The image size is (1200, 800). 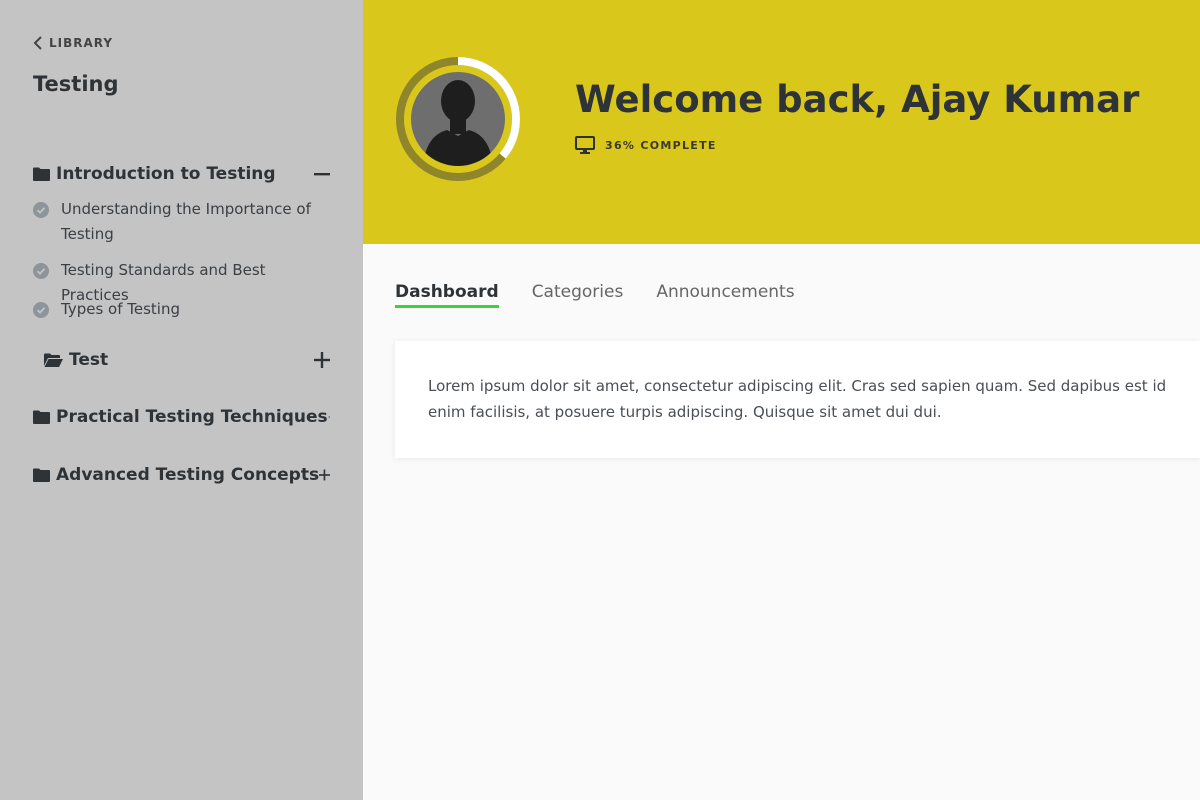 I want to click on section-label: Introduction to Testing, so click(x=166, y=174).